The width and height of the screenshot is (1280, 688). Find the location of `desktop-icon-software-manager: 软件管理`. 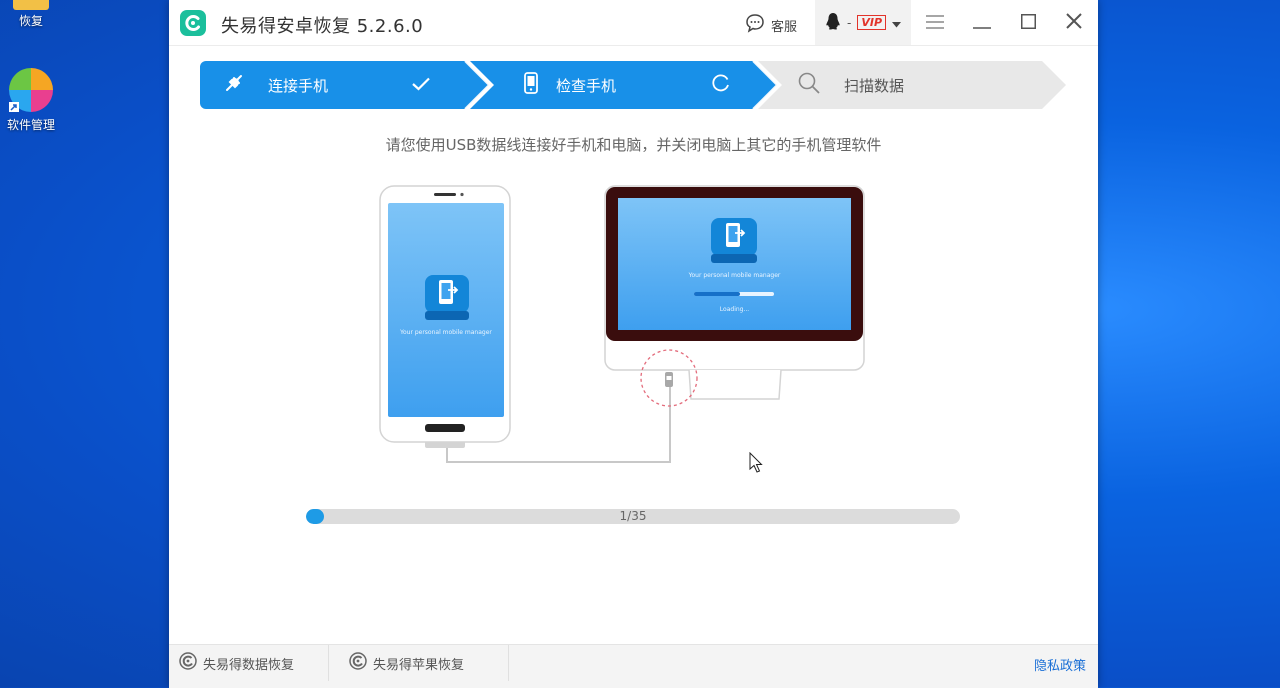

desktop-icon-software-manager: 软件管理 is located at coordinates (31, 99).